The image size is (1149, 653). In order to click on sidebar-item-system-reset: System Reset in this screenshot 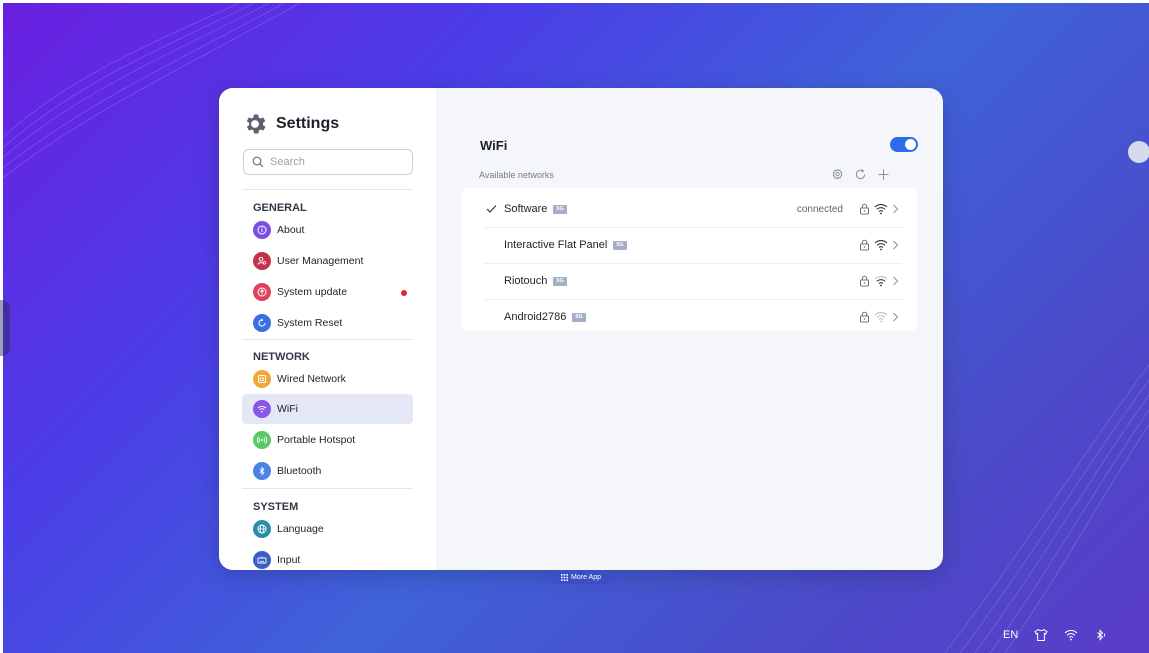, I will do `click(327, 323)`.